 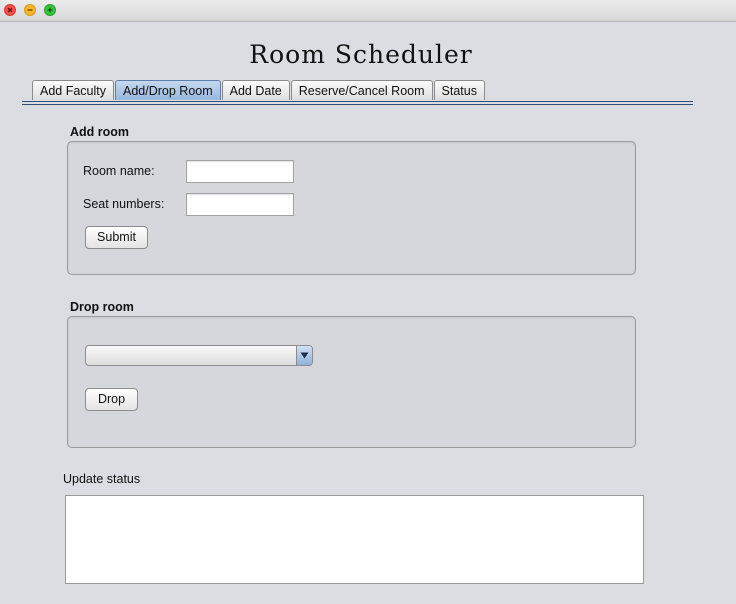 What do you see at coordinates (10, 10) in the screenshot?
I see `close-icon` at bounding box center [10, 10].